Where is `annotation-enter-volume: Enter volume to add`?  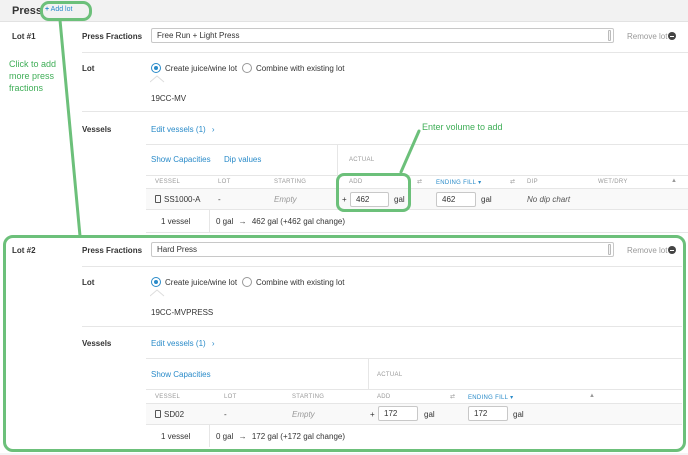
annotation-enter-volume: Enter volume to add is located at coordinates (462, 127).